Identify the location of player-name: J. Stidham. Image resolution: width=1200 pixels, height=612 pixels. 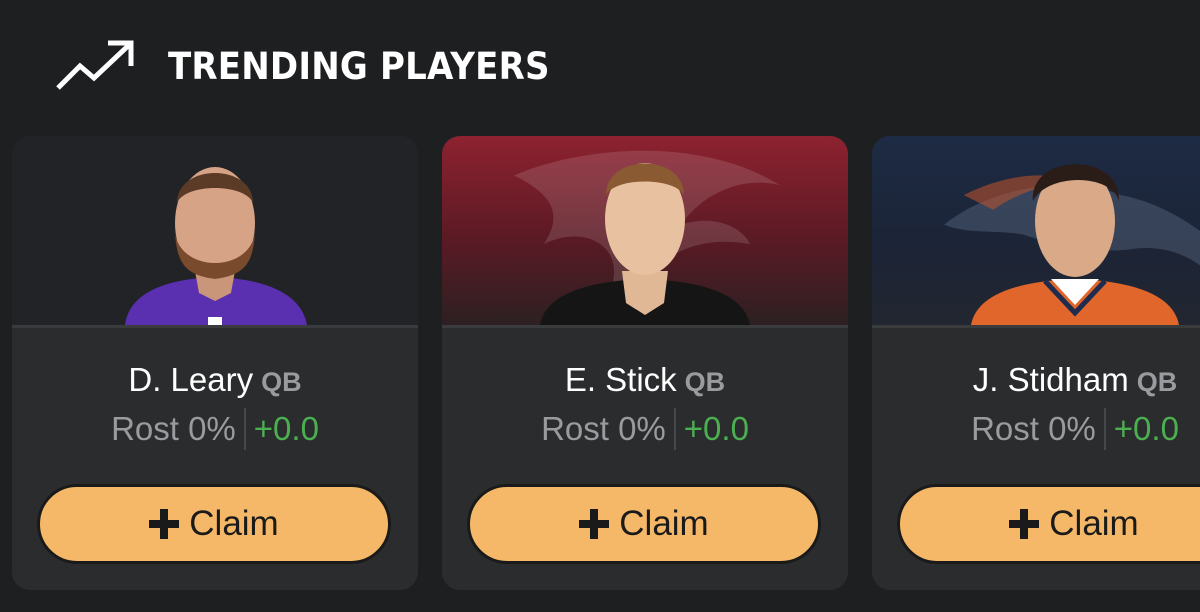
(1050, 379).